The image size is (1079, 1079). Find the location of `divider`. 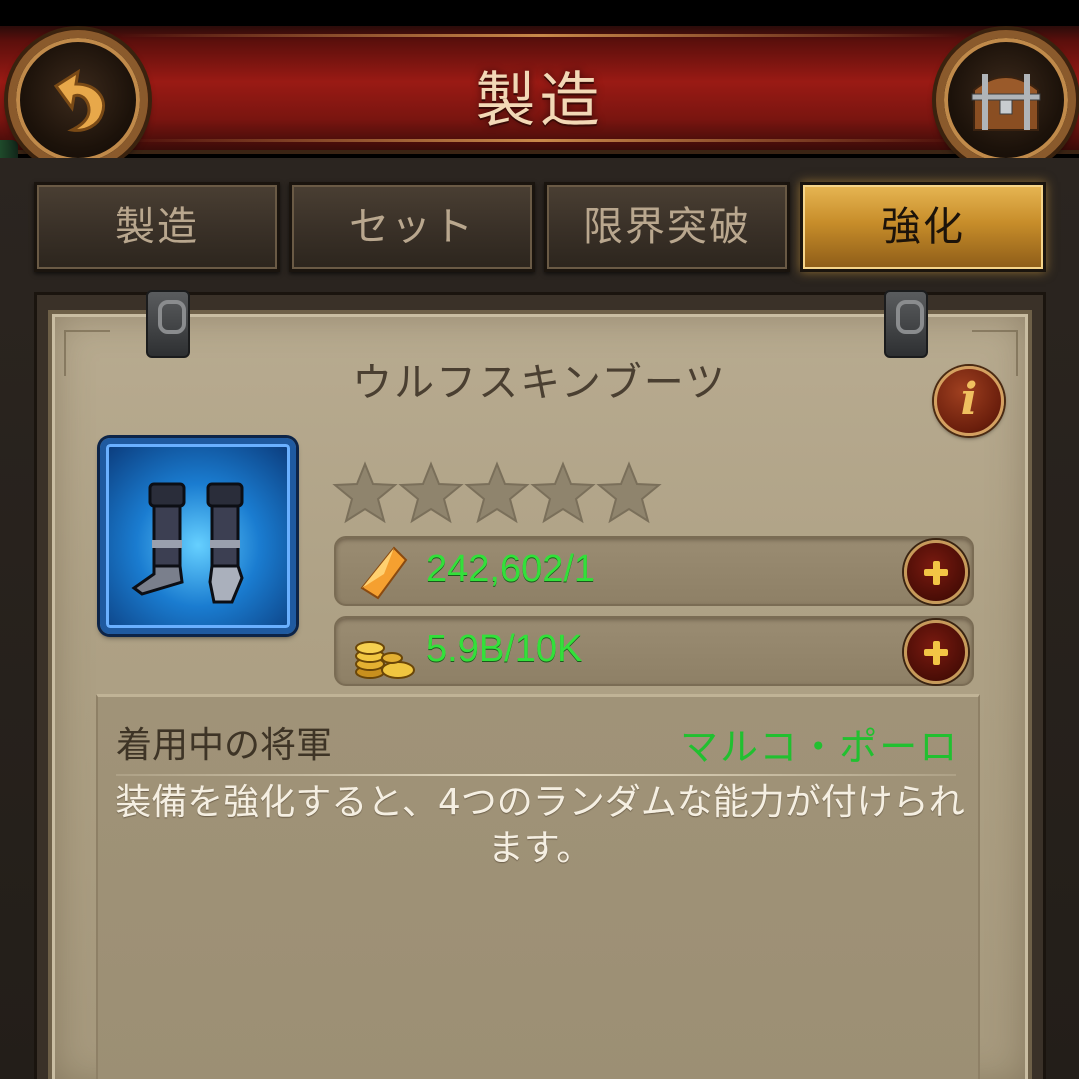

divider is located at coordinates (536, 775).